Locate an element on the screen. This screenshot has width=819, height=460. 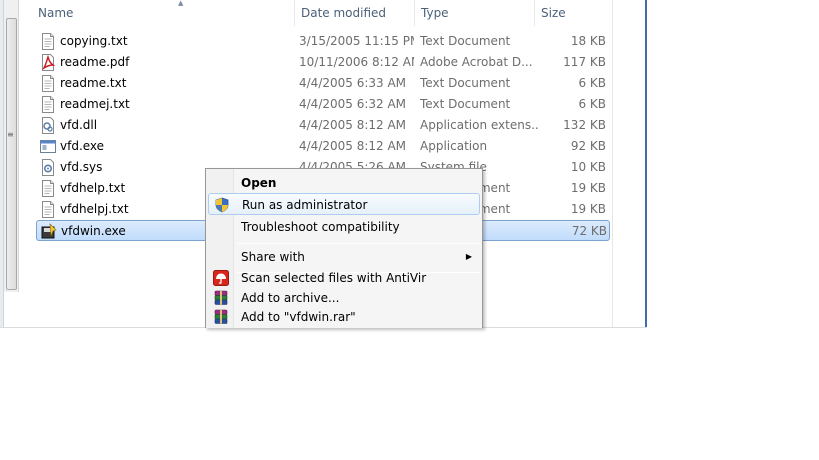
exe-file-icon is located at coordinates (48, 146).